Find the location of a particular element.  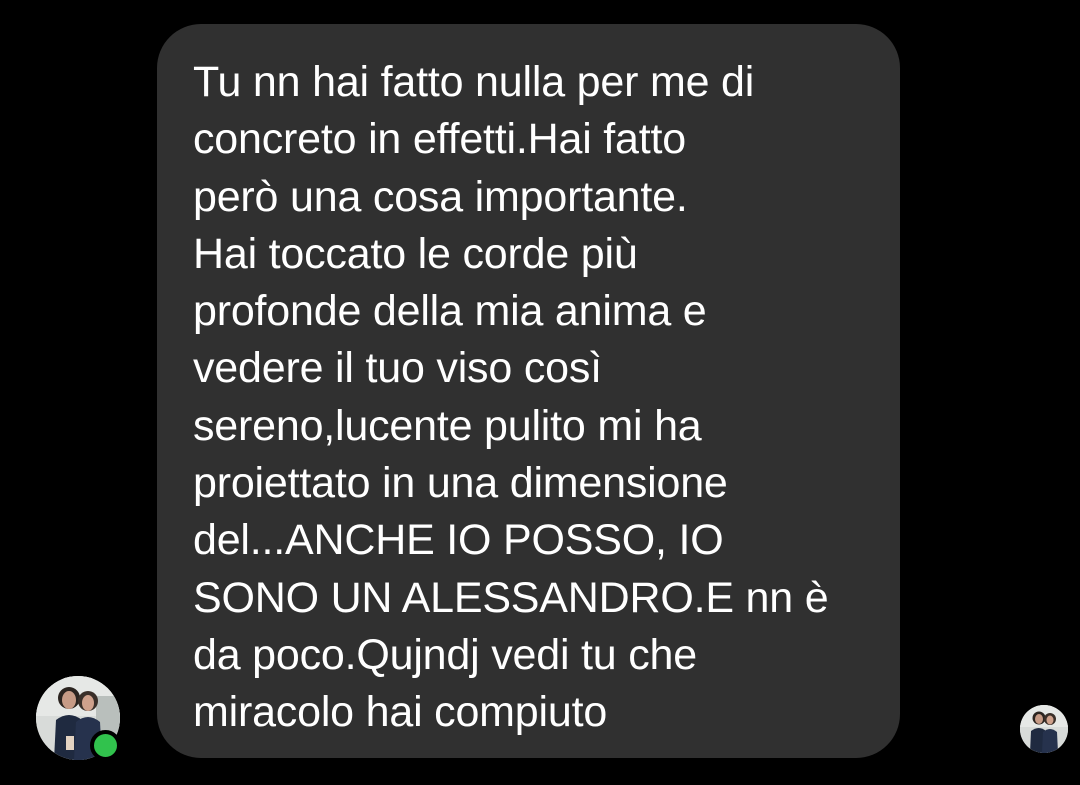

message-line: proiettato in una dimensione is located at coordinates (460, 483).